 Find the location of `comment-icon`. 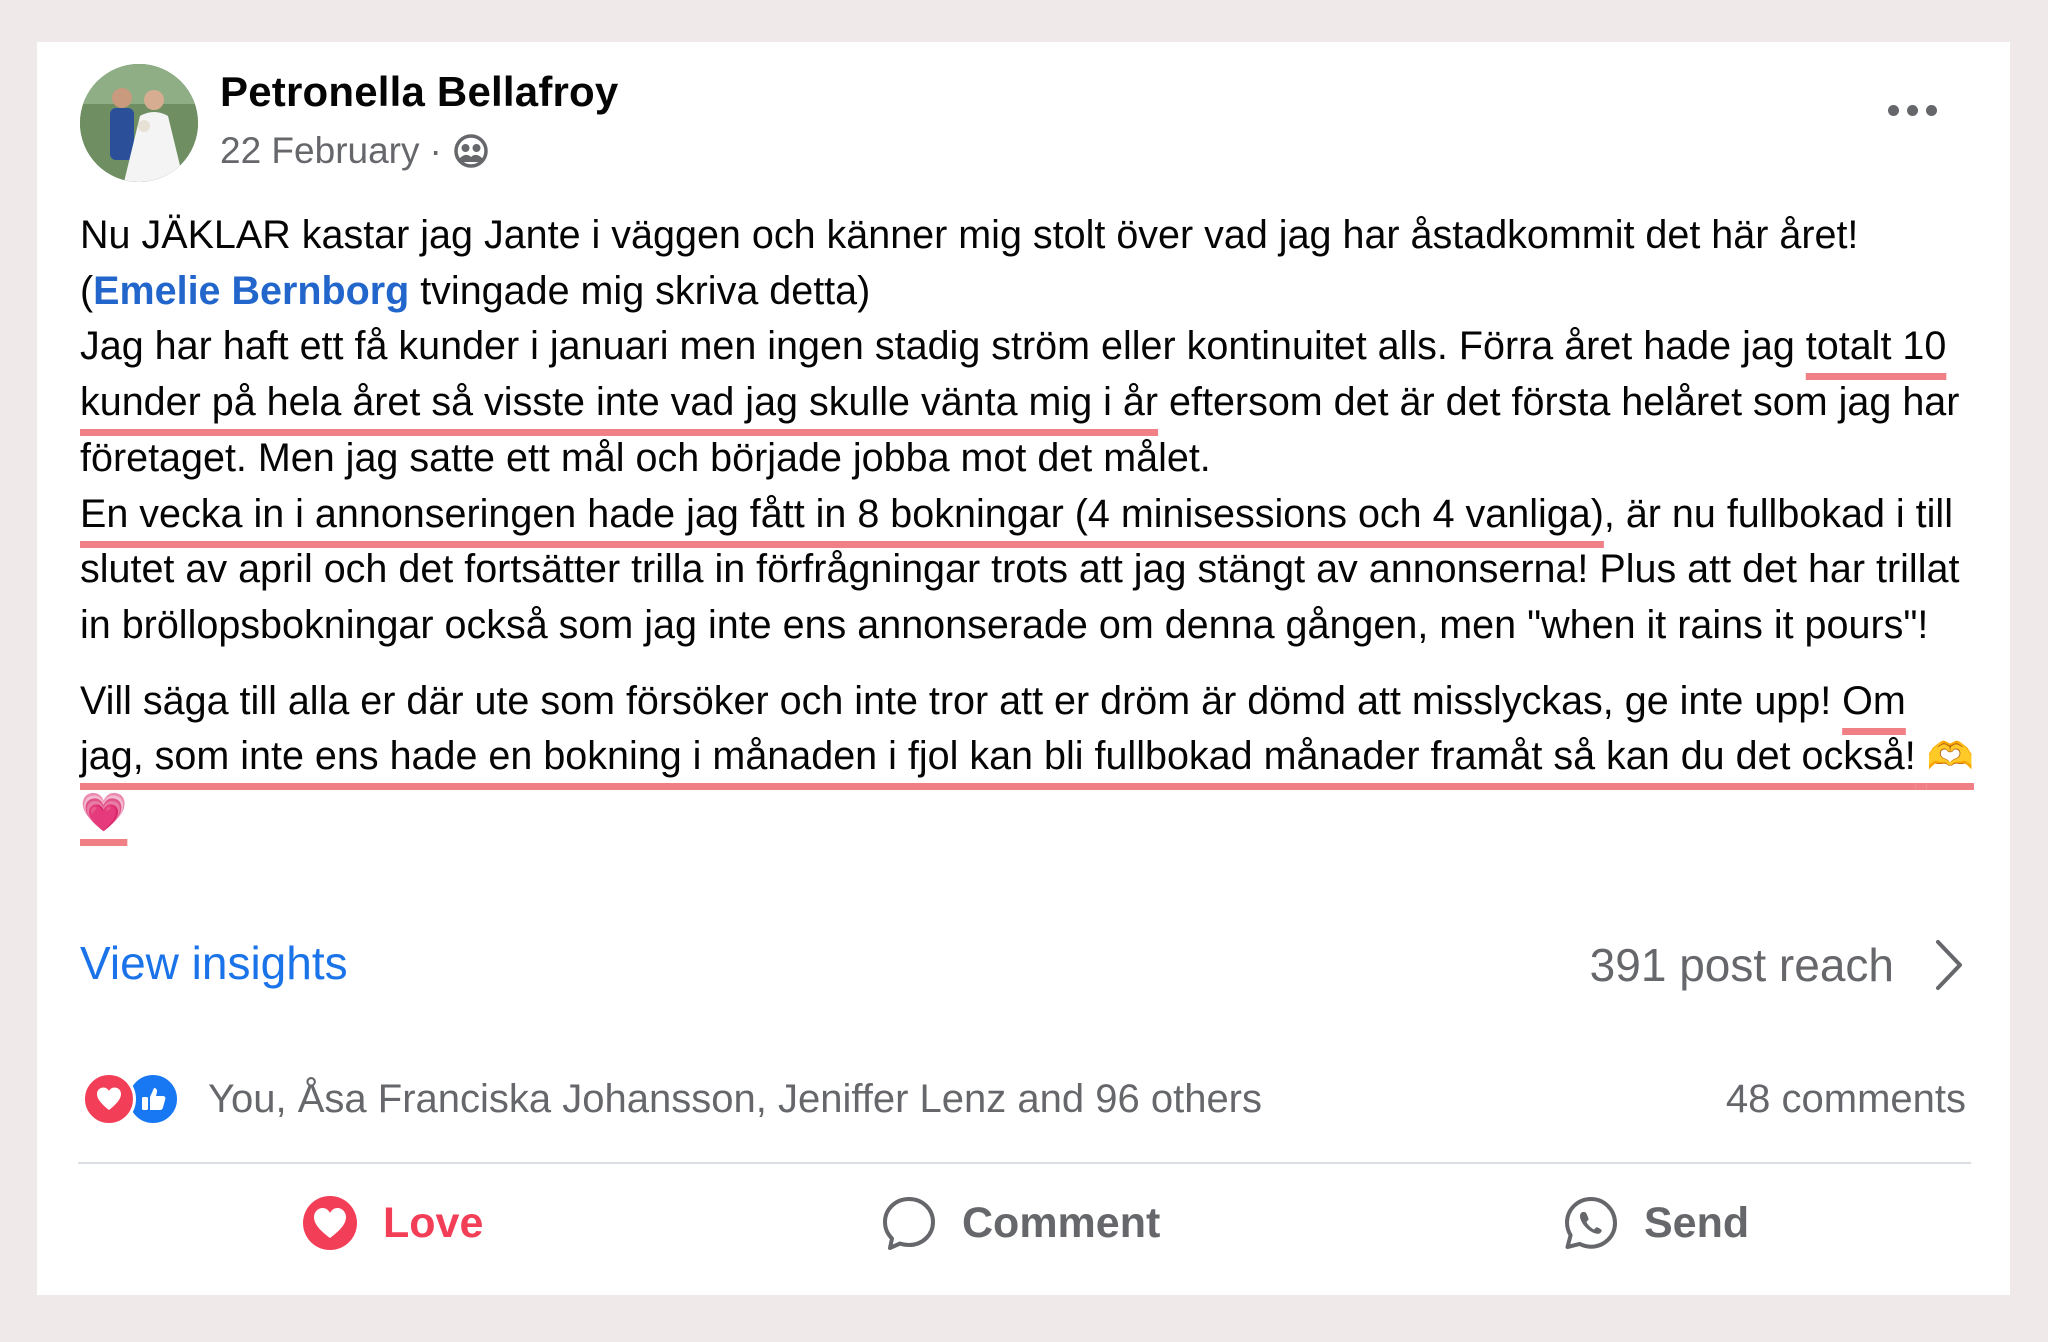

comment-icon is located at coordinates (909, 1223).